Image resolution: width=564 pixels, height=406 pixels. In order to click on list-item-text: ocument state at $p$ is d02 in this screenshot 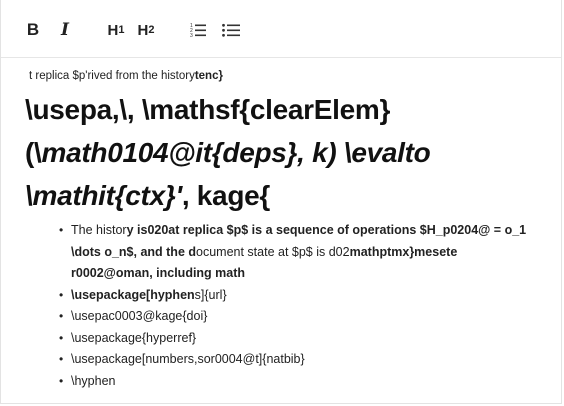, I will do `click(273, 251)`.